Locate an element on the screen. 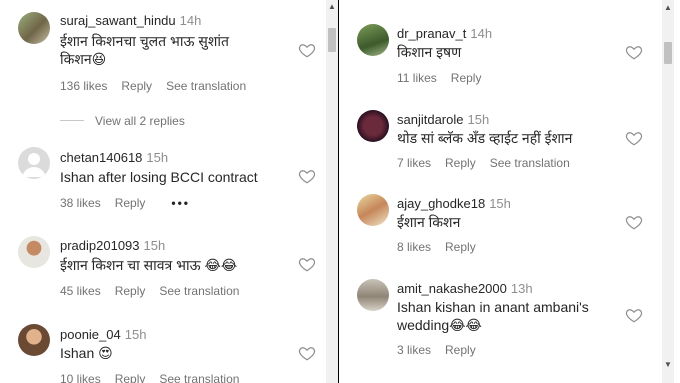 Image resolution: width=680 pixels, height=383 pixels. default-avatar-icon is located at coordinates (34, 165).